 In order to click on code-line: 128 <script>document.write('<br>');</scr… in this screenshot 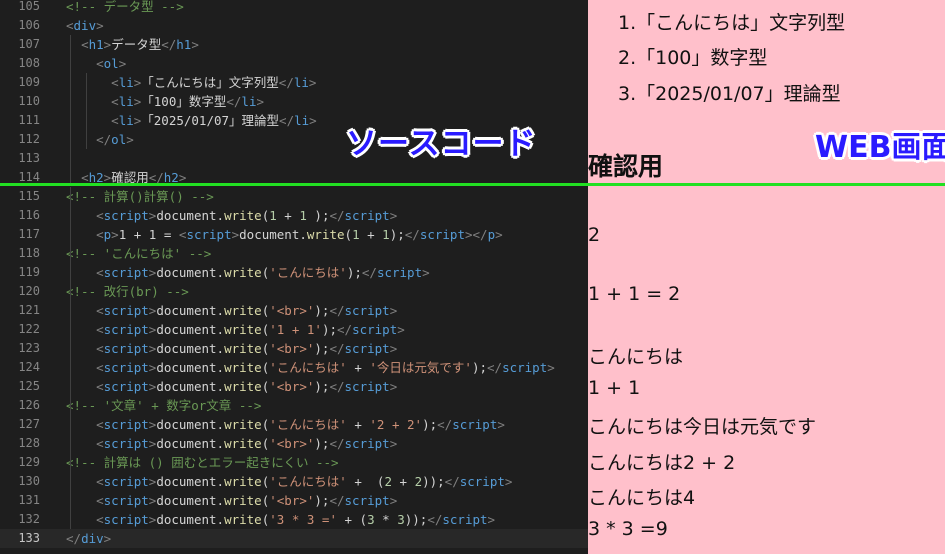, I will do `click(294, 443)`.